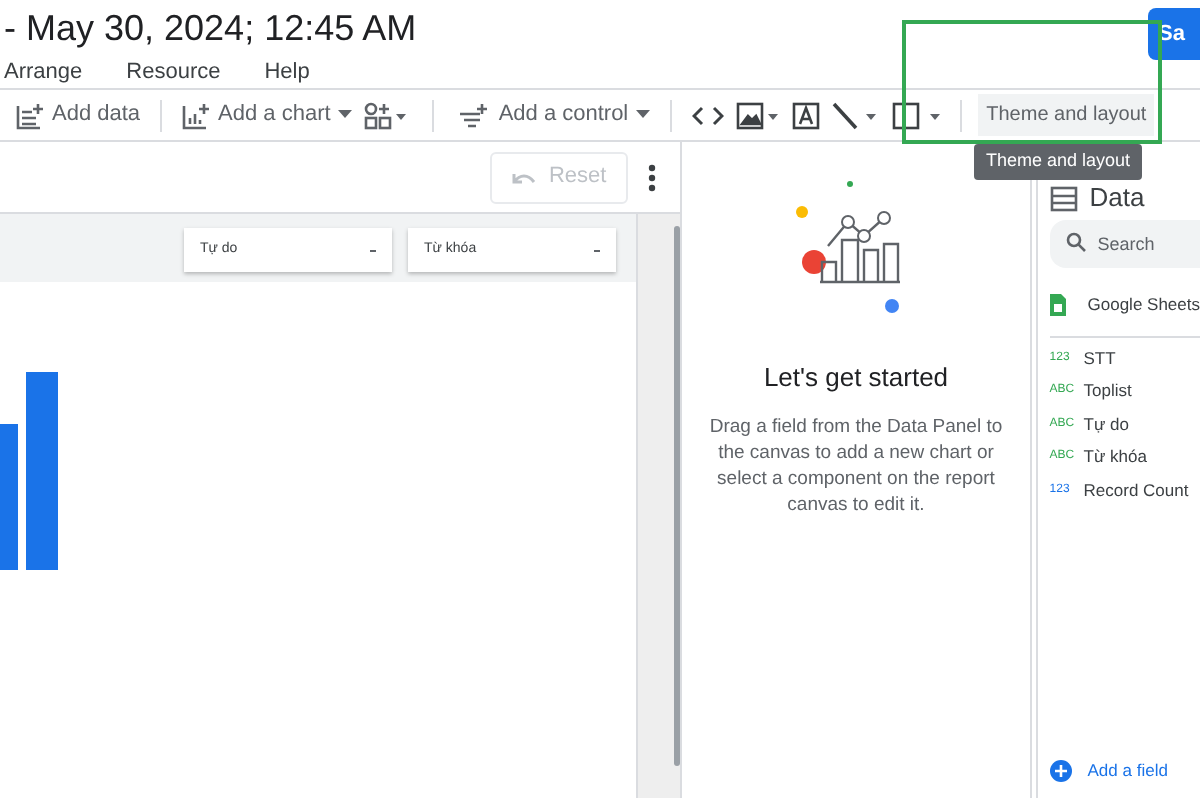 This screenshot has width=1200, height=800. Describe the element at coordinates (196, 115) in the screenshot. I see `add-chart-icon` at that location.